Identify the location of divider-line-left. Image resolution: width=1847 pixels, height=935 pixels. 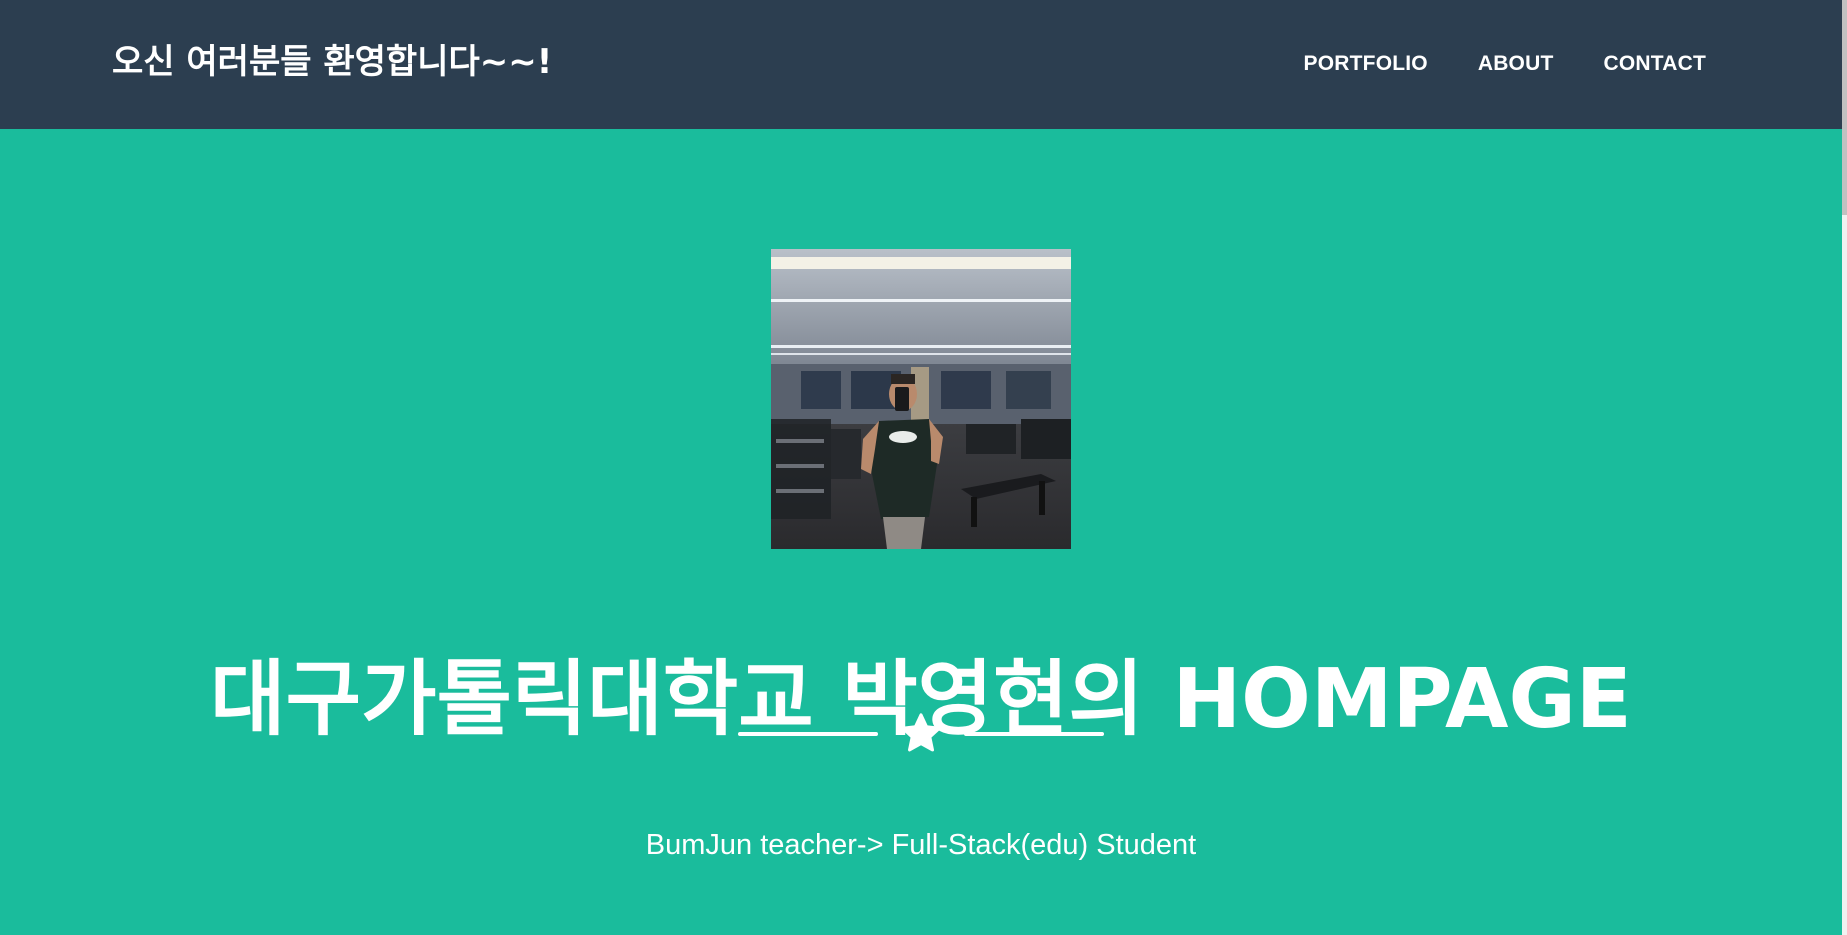
(808, 734).